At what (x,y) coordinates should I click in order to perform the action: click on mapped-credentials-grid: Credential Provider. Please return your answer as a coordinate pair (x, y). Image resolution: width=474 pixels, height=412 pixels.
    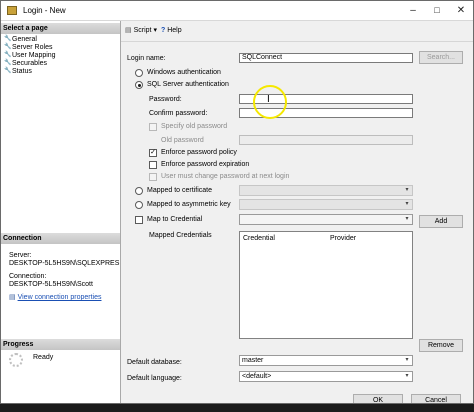
    Looking at the image, I should click on (326, 285).